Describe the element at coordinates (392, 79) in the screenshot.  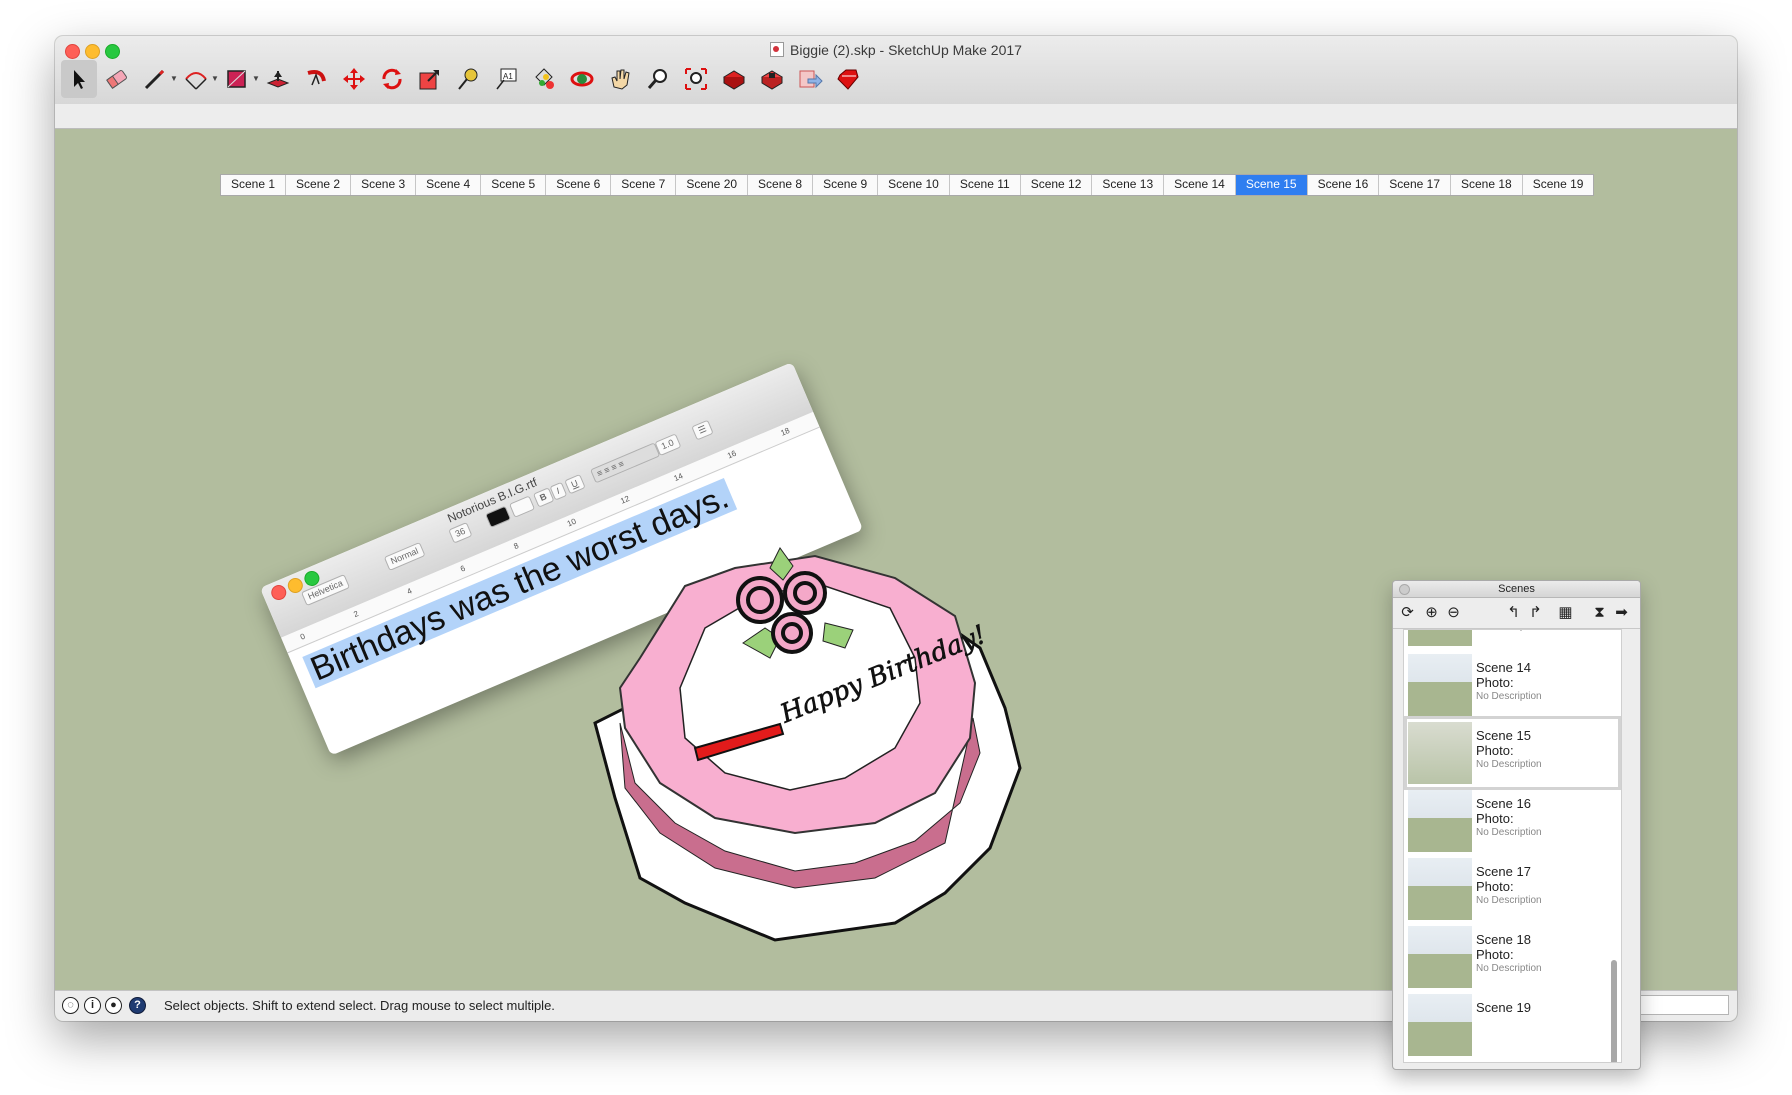
I see `rotate-tool` at that location.